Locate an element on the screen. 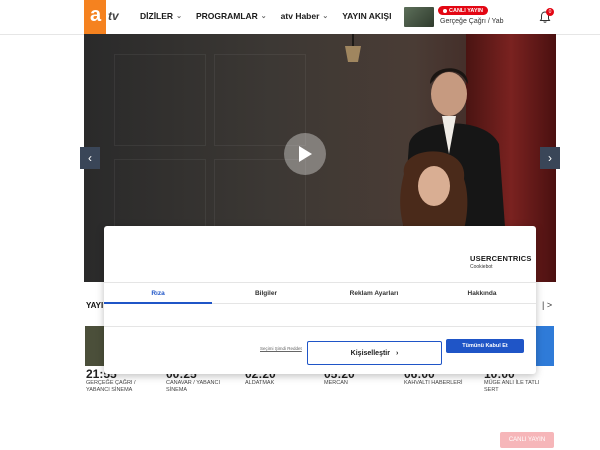 This screenshot has height=450, width=600. nav-item-atv-haber: atv Haber ⌄ is located at coordinates (305, 16).